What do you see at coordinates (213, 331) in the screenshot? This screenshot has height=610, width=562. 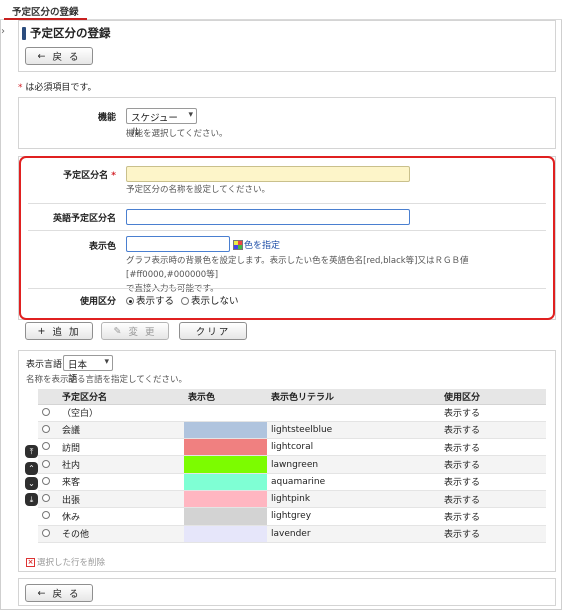 I see `clear-button: クリア` at bounding box center [213, 331].